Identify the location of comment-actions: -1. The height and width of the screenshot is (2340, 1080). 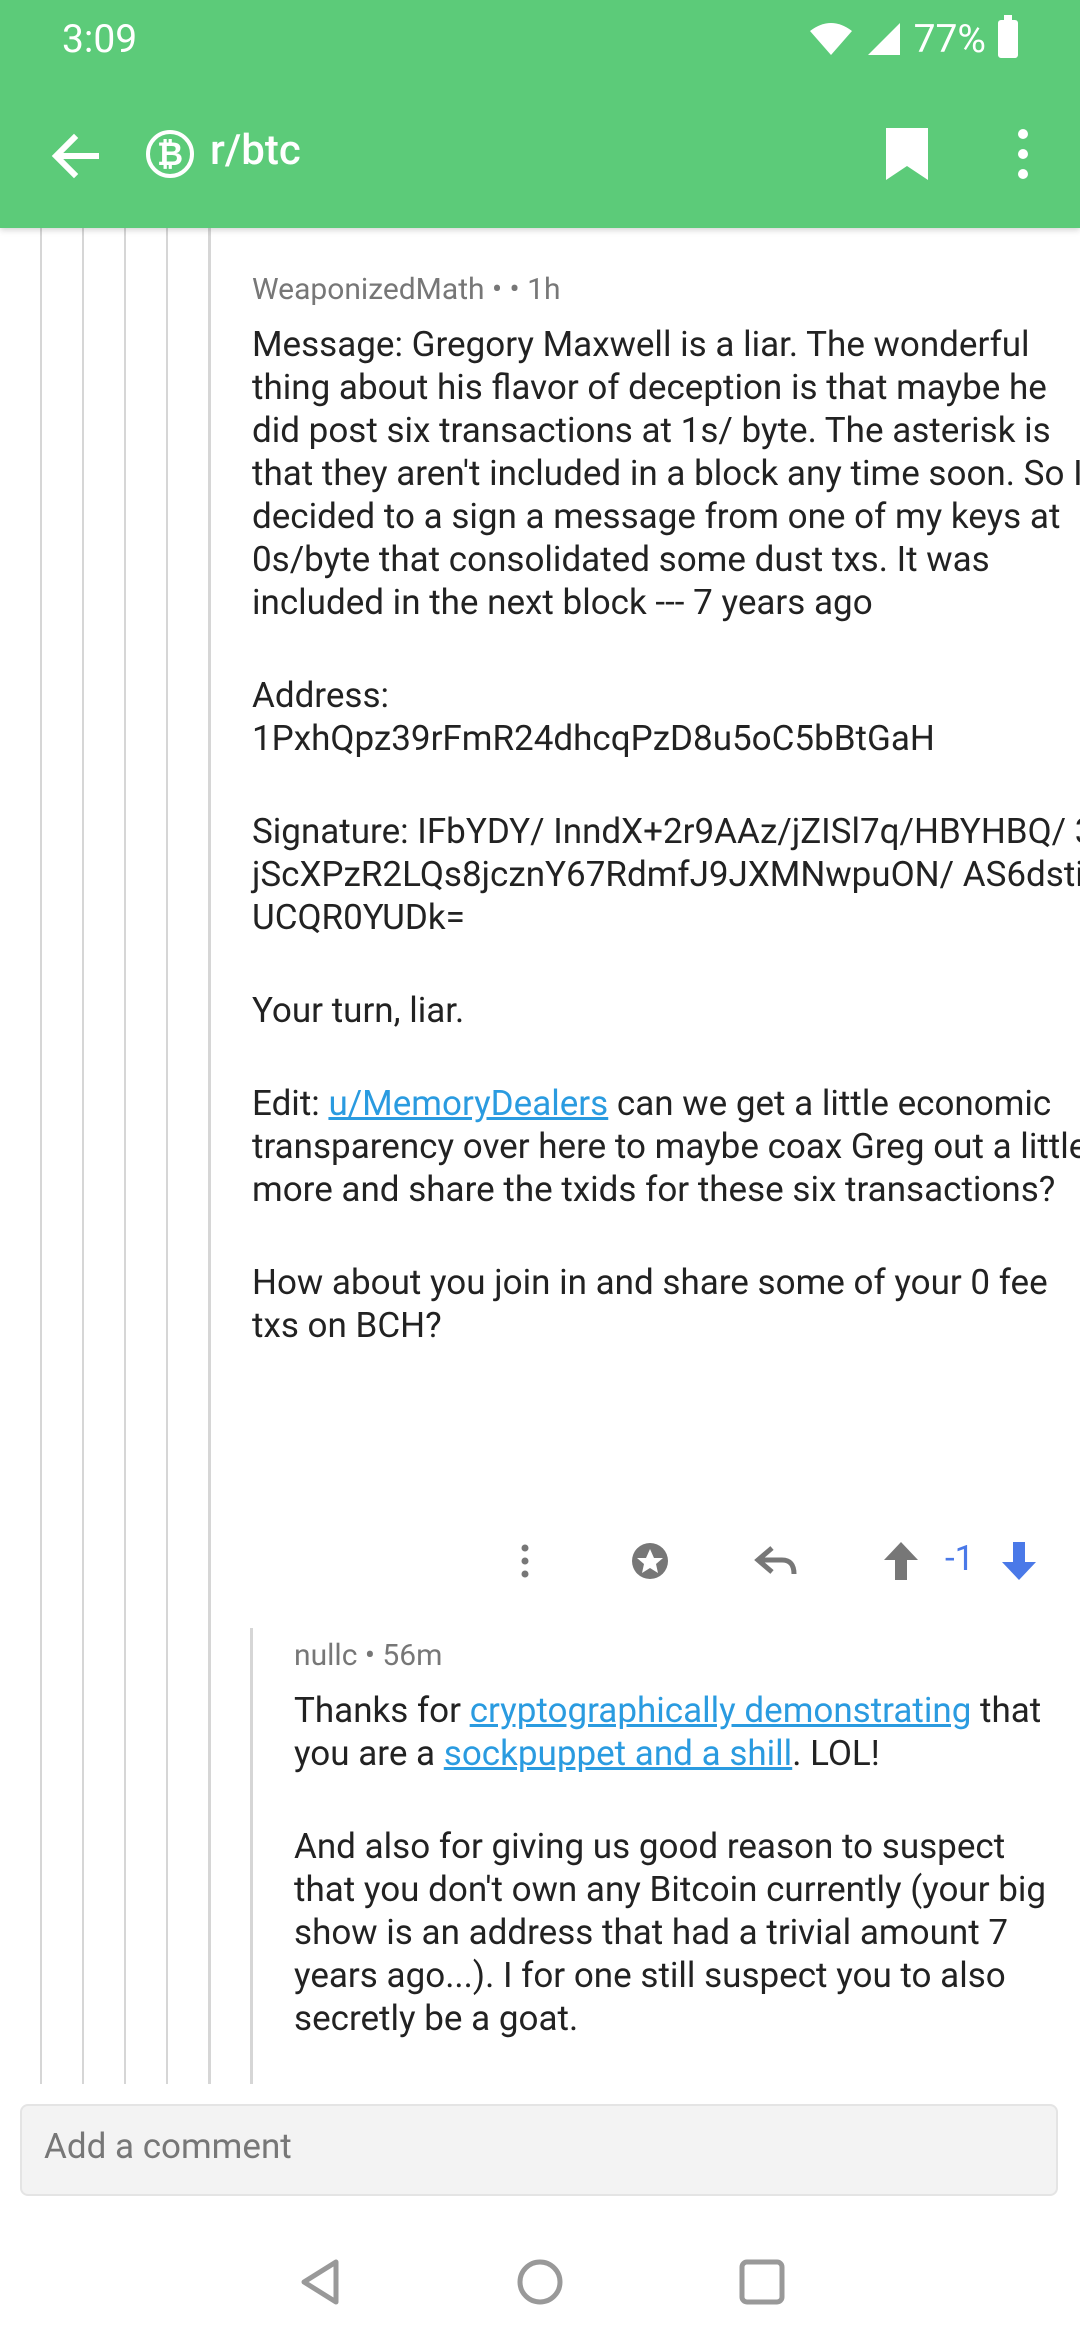
(765, 1566).